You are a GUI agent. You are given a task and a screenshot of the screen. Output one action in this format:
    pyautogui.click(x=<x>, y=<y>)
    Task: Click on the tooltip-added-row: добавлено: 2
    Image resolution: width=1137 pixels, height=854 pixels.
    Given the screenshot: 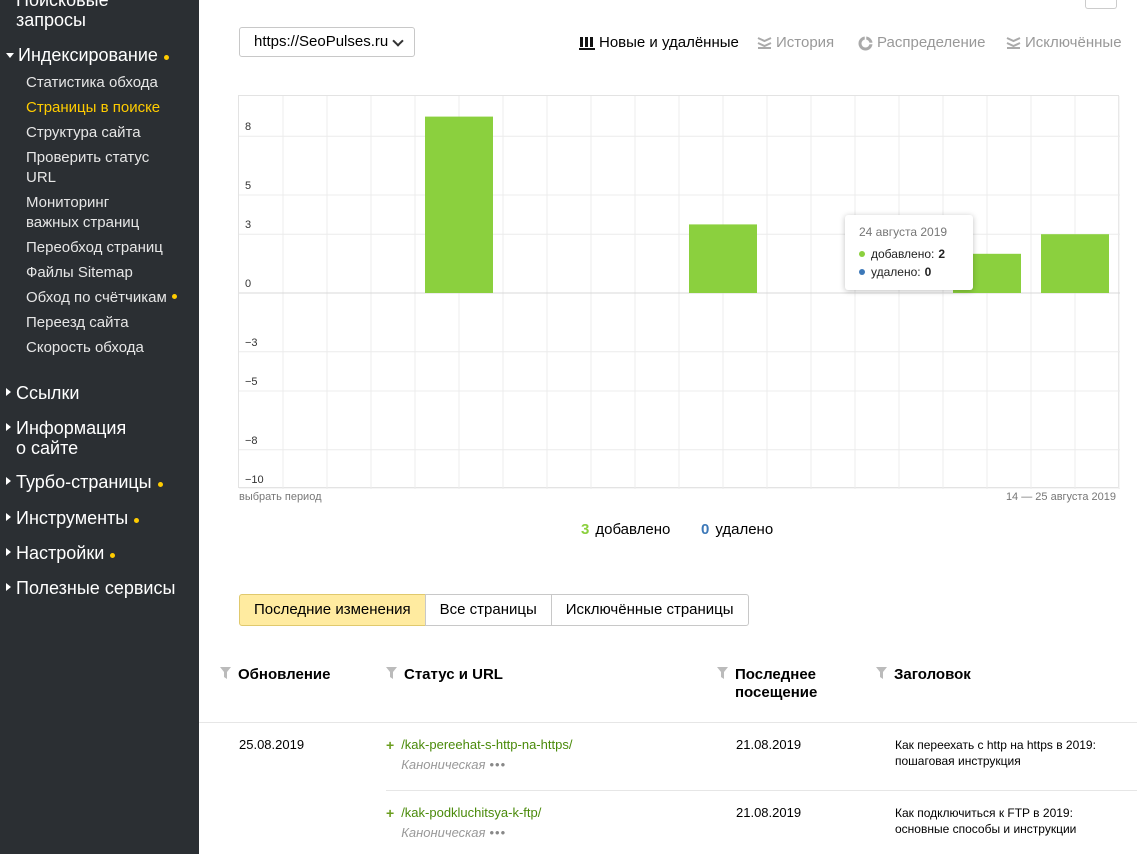 What is the action you would take?
    pyautogui.click(x=909, y=254)
    